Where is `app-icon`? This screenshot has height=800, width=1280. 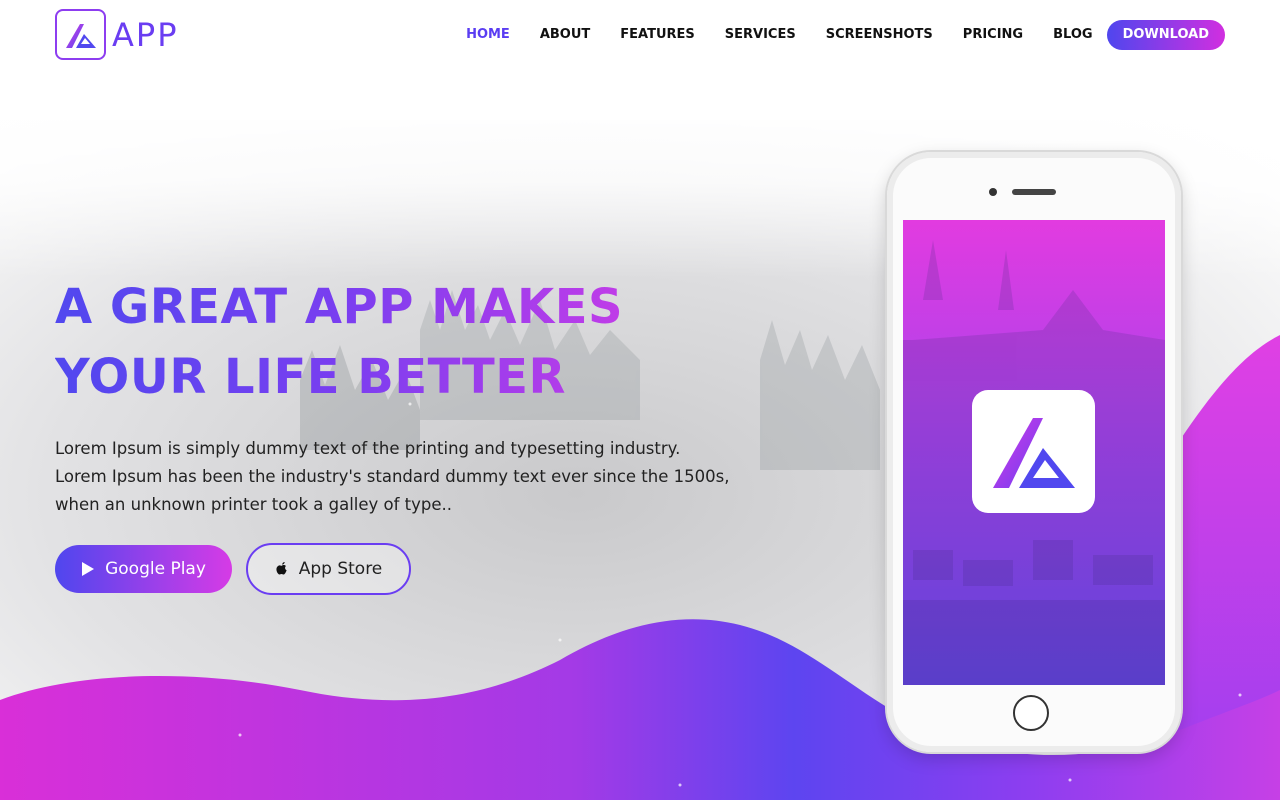
app-icon is located at coordinates (1033, 451).